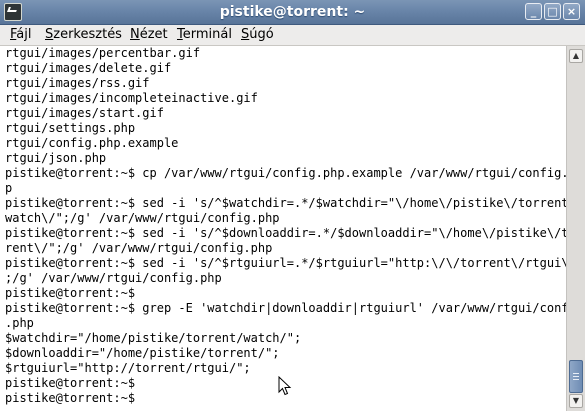 This screenshot has height=411, width=585. I want to click on scroll-up-arrow-icon: ▲, so click(576, 56).